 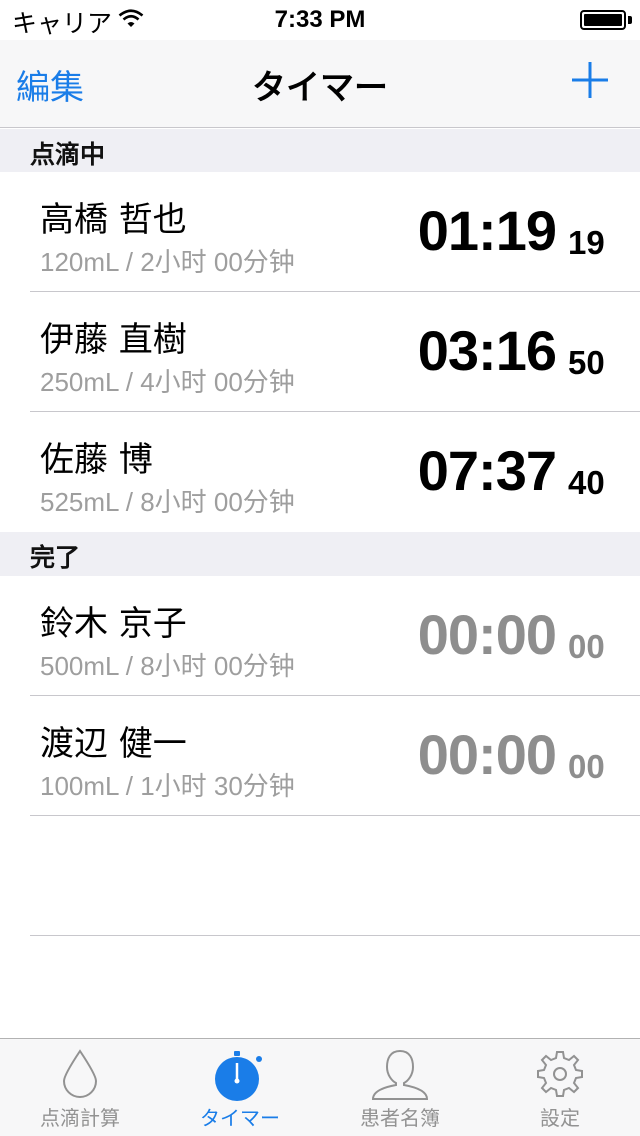 What do you see at coordinates (590, 80) in the screenshot?
I see `plus-icon` at bounding box center [590, 80].